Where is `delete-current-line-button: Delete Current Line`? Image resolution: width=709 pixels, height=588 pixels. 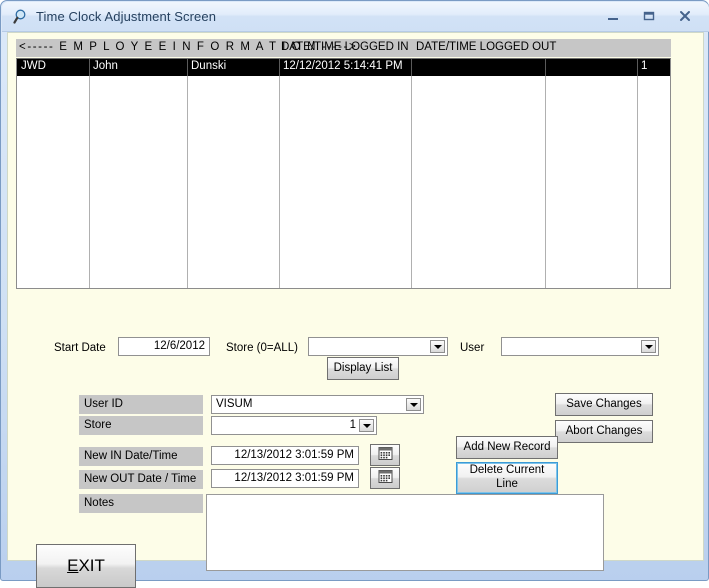
delete-current-line-button: Delete Current Line is located at coordinates (507, 478).